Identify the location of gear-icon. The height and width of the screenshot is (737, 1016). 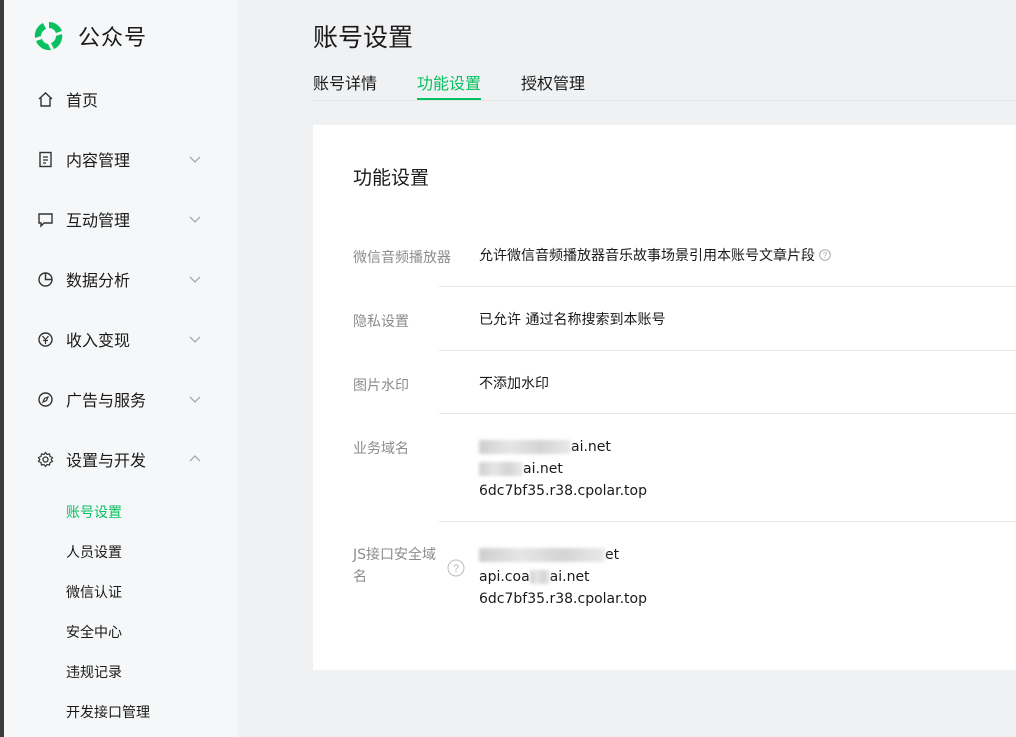
(45, 459).